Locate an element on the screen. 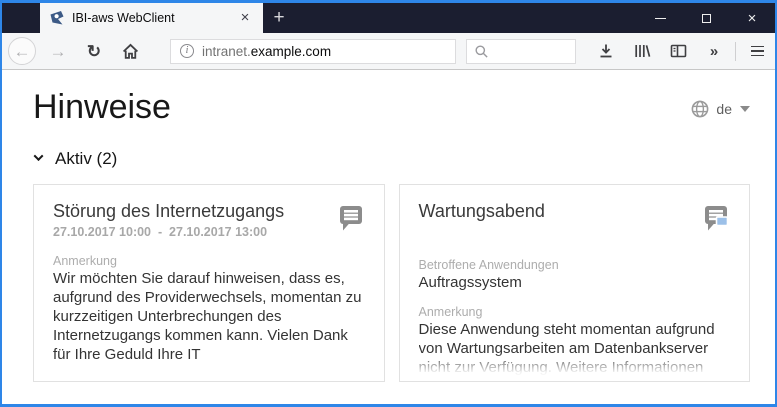 The height and width of the screenshot is (407, 777). tab-ibi-aws-webclient: IBI-aws WebClient × is located at coordinates (151, 18).